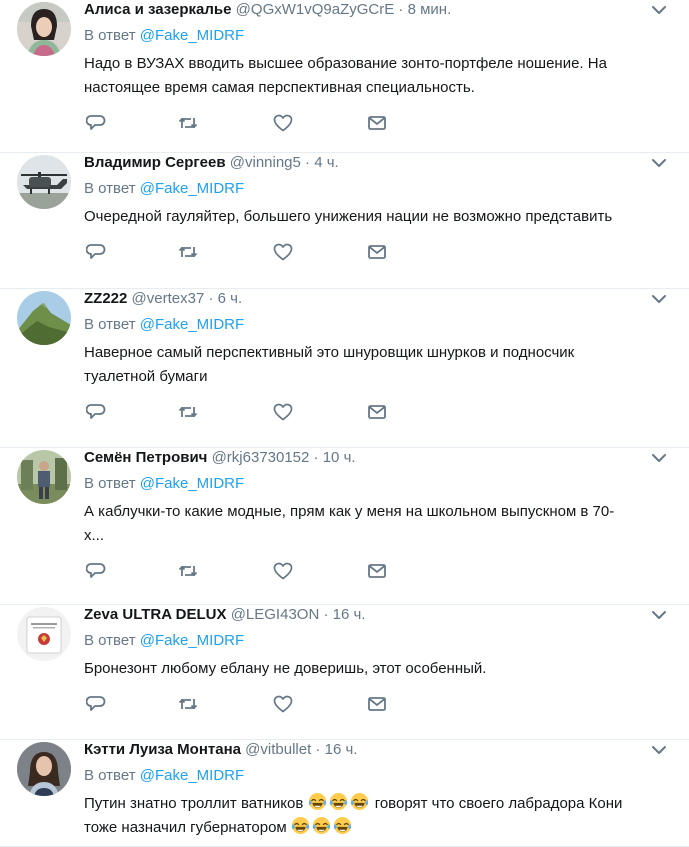 The height and width of the screenshot is (847, 689). What do you see at coordinates (194, 803) in the screenshot?
I see `tweet-text-line: Путин знатно троллит ватников` at bounding box center [194, 803].